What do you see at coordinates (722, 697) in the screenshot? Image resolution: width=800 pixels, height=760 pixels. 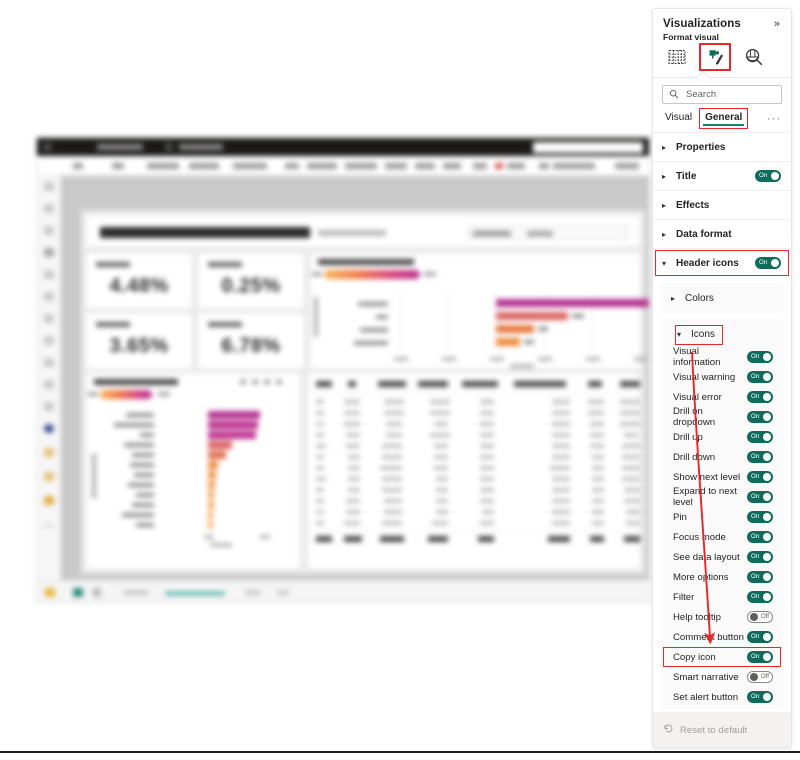 I see `option-set-alert-button: Set alert button On` at bounding box center [722, 697].